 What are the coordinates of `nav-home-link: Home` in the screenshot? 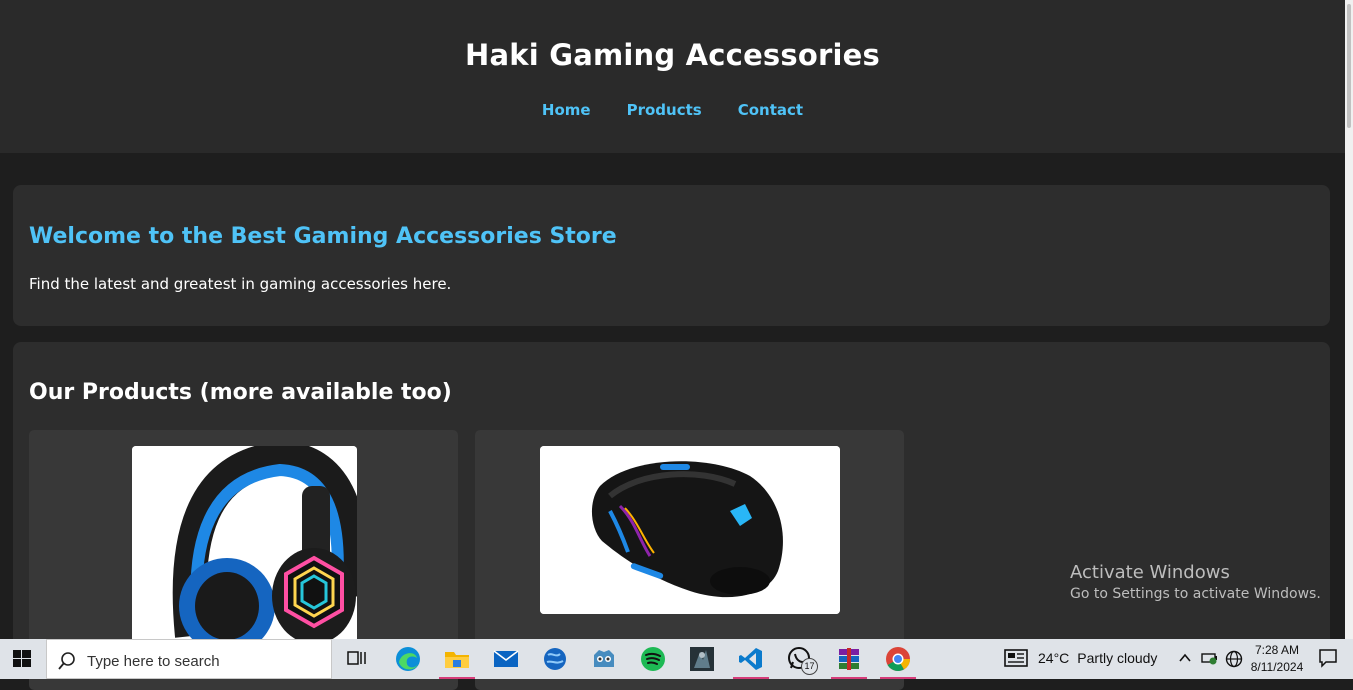 It's located at (566, 110).